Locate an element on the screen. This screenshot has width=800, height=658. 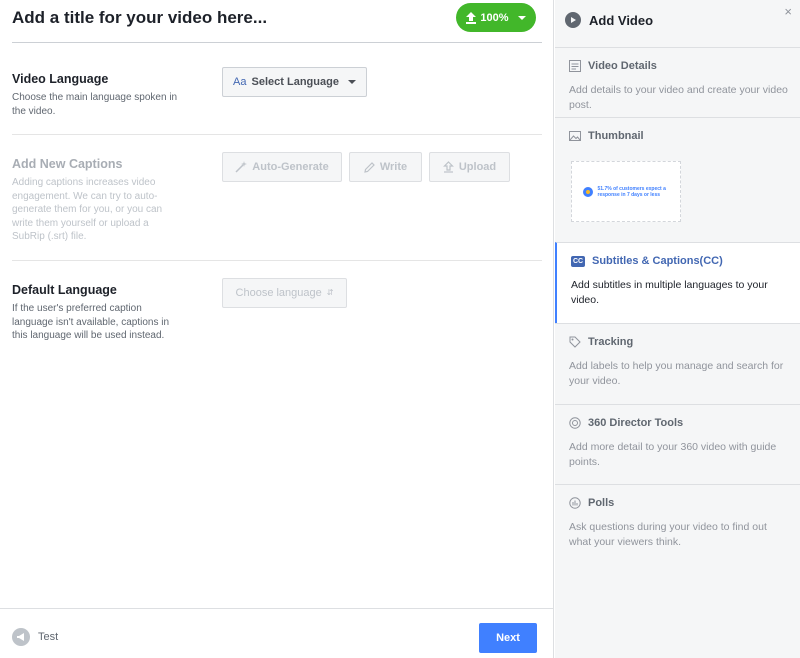
write-label: Write is located at coordinates (393, 167).